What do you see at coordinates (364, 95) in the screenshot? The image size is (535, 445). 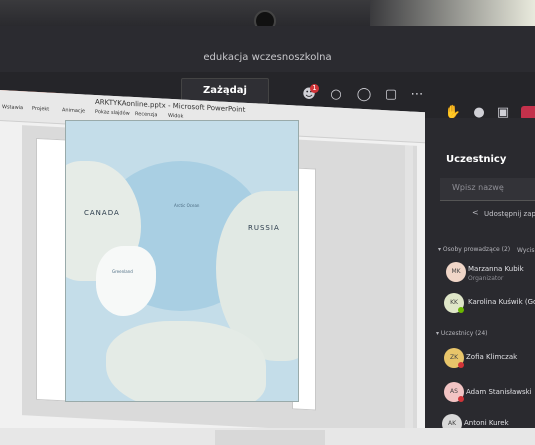 I see `reactions-icon: ◯` at bounding box center [364, 95].